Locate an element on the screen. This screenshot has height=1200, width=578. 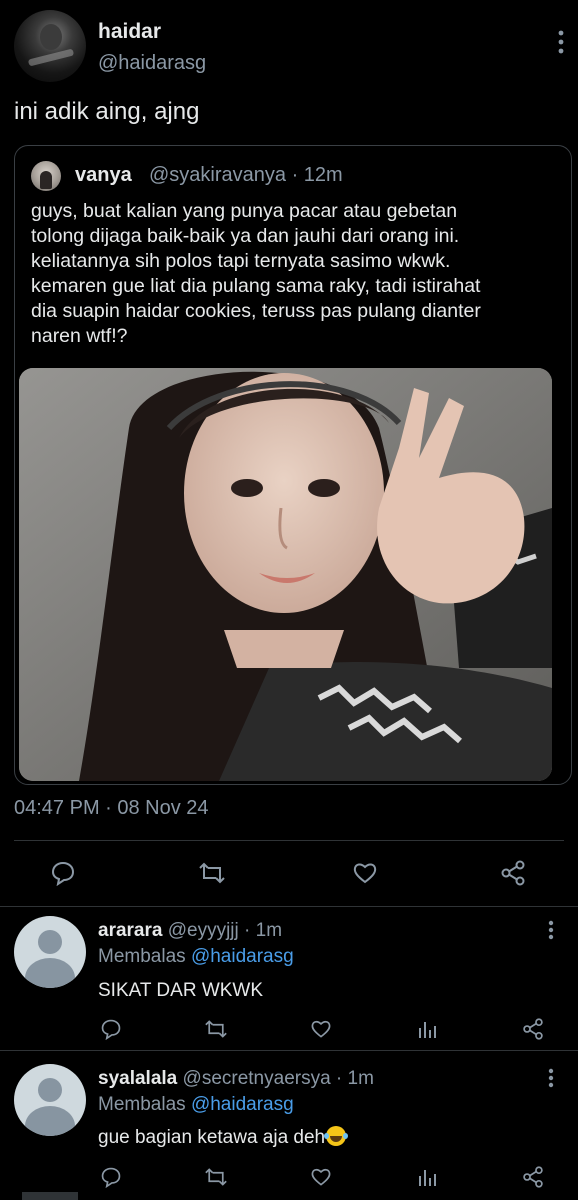
laughing-emoji-icon is located at coordinates (335, 1136).